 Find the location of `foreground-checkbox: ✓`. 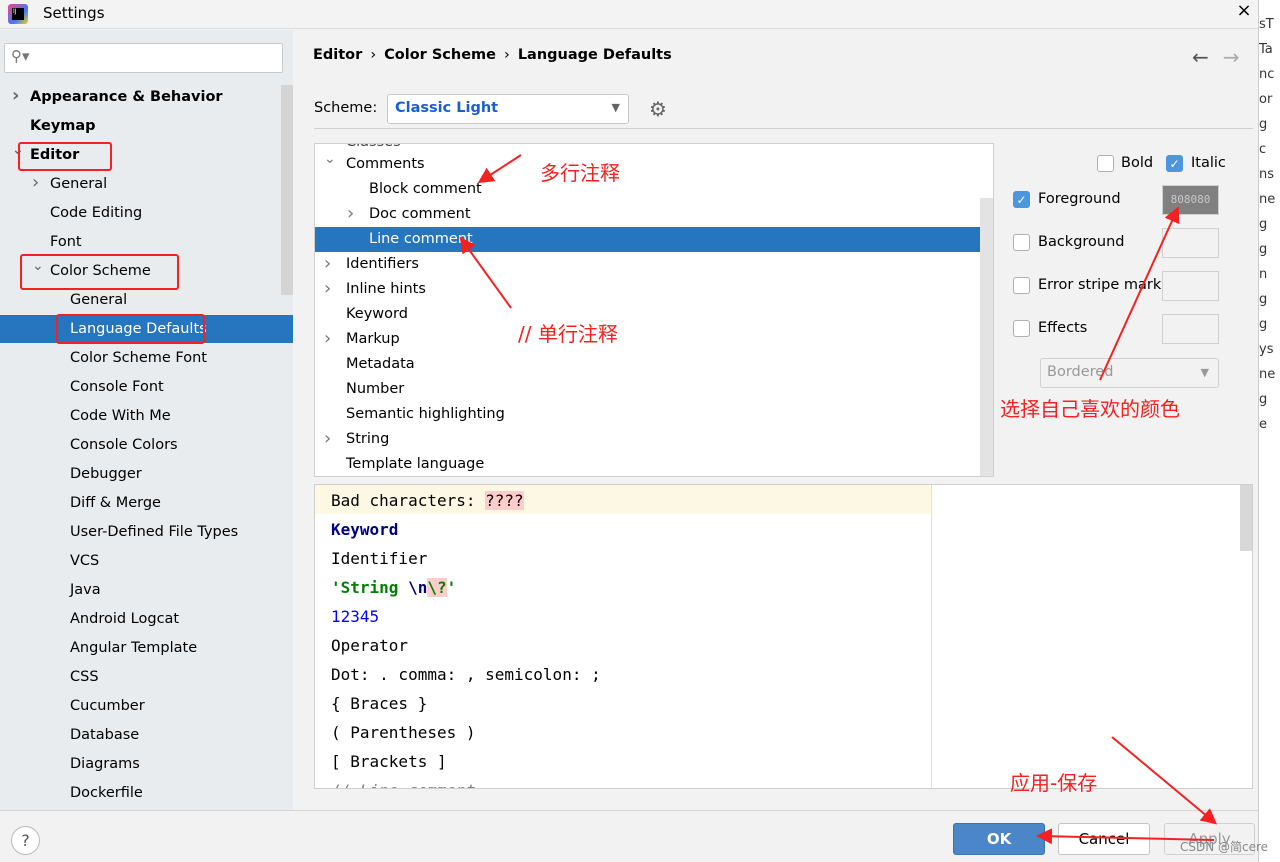

foreground-checkbox: ✓ is located at coordinates (1021, 199).